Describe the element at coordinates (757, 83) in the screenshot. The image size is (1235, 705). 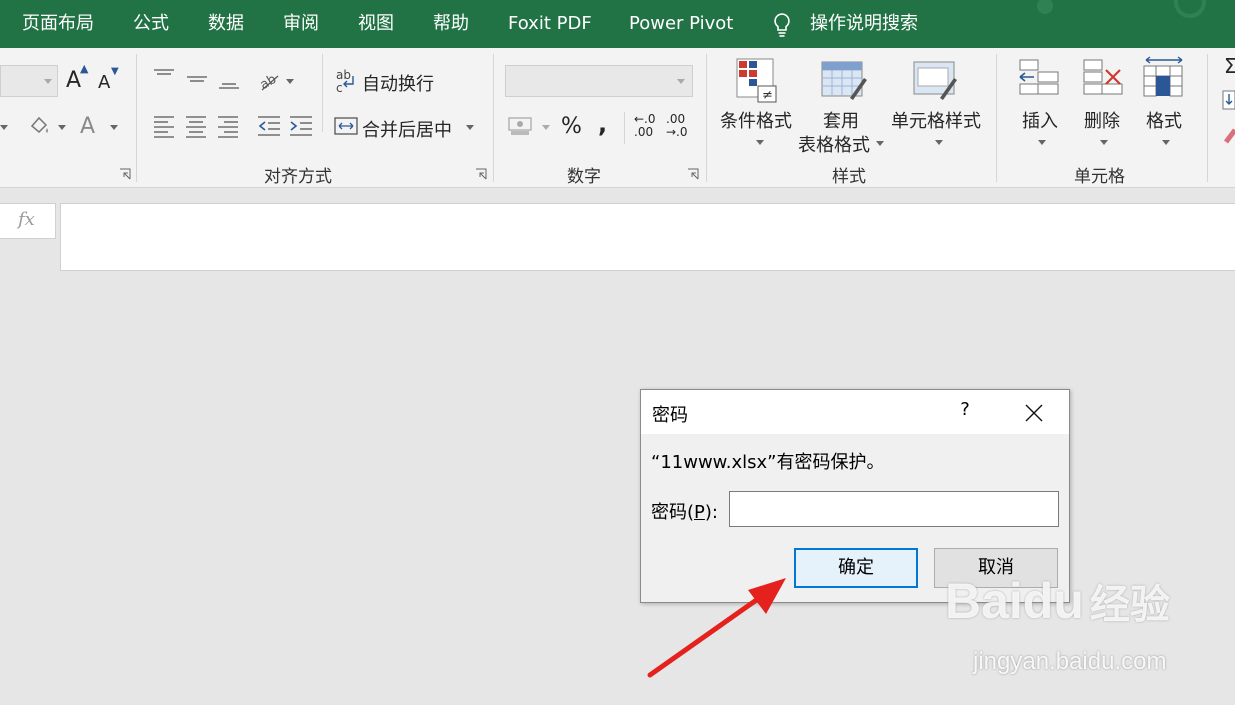
I see `conditional-formatting-icon: ≠` at that location.